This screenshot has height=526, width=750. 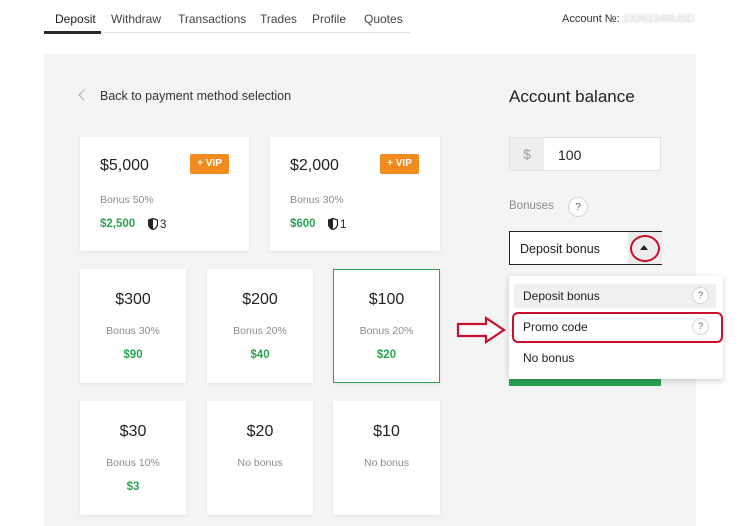 I want to click on option-deposit-bonus: Deposit bonus ?, so click(x=615, y=296).